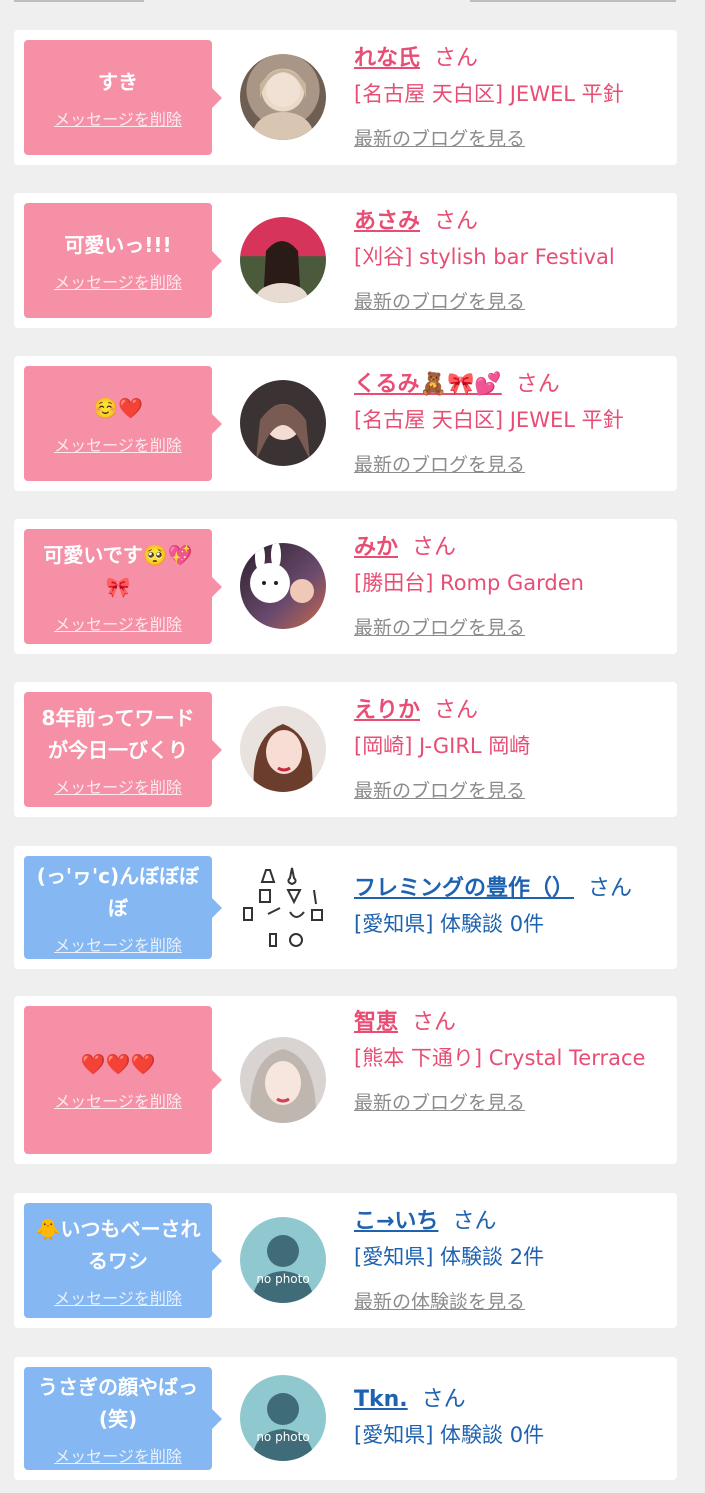 Image resolution: width=705 pixels, height=1493 pixels. Describe the element at coordinates (118, 81) in the screenshot. I see `message-text: すき` at that location.